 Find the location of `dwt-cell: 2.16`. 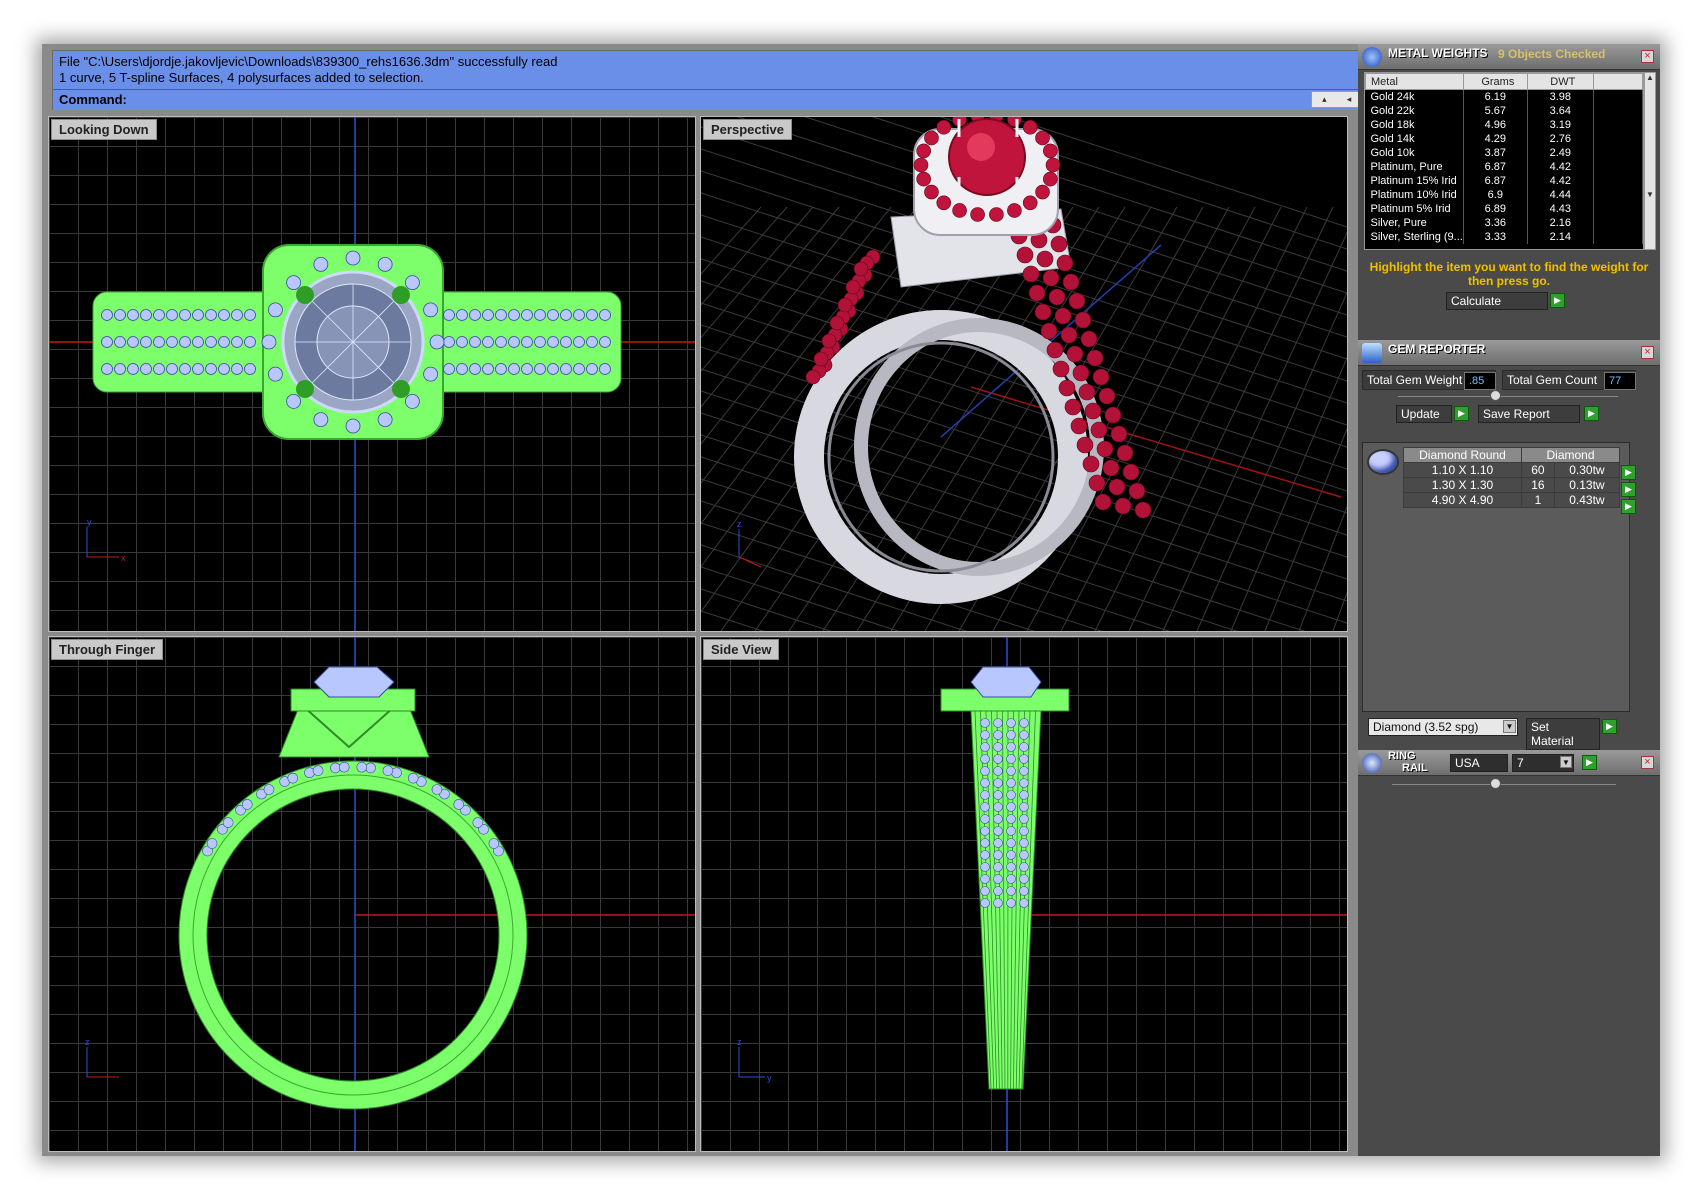

dwt-cell: 2.16 is located at coordinates (1560, 222).